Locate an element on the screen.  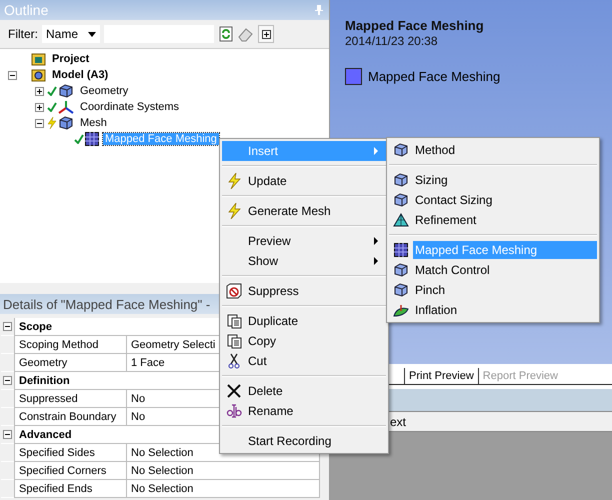
table-cell: Specified Ends is located at coordinates (70, 489).